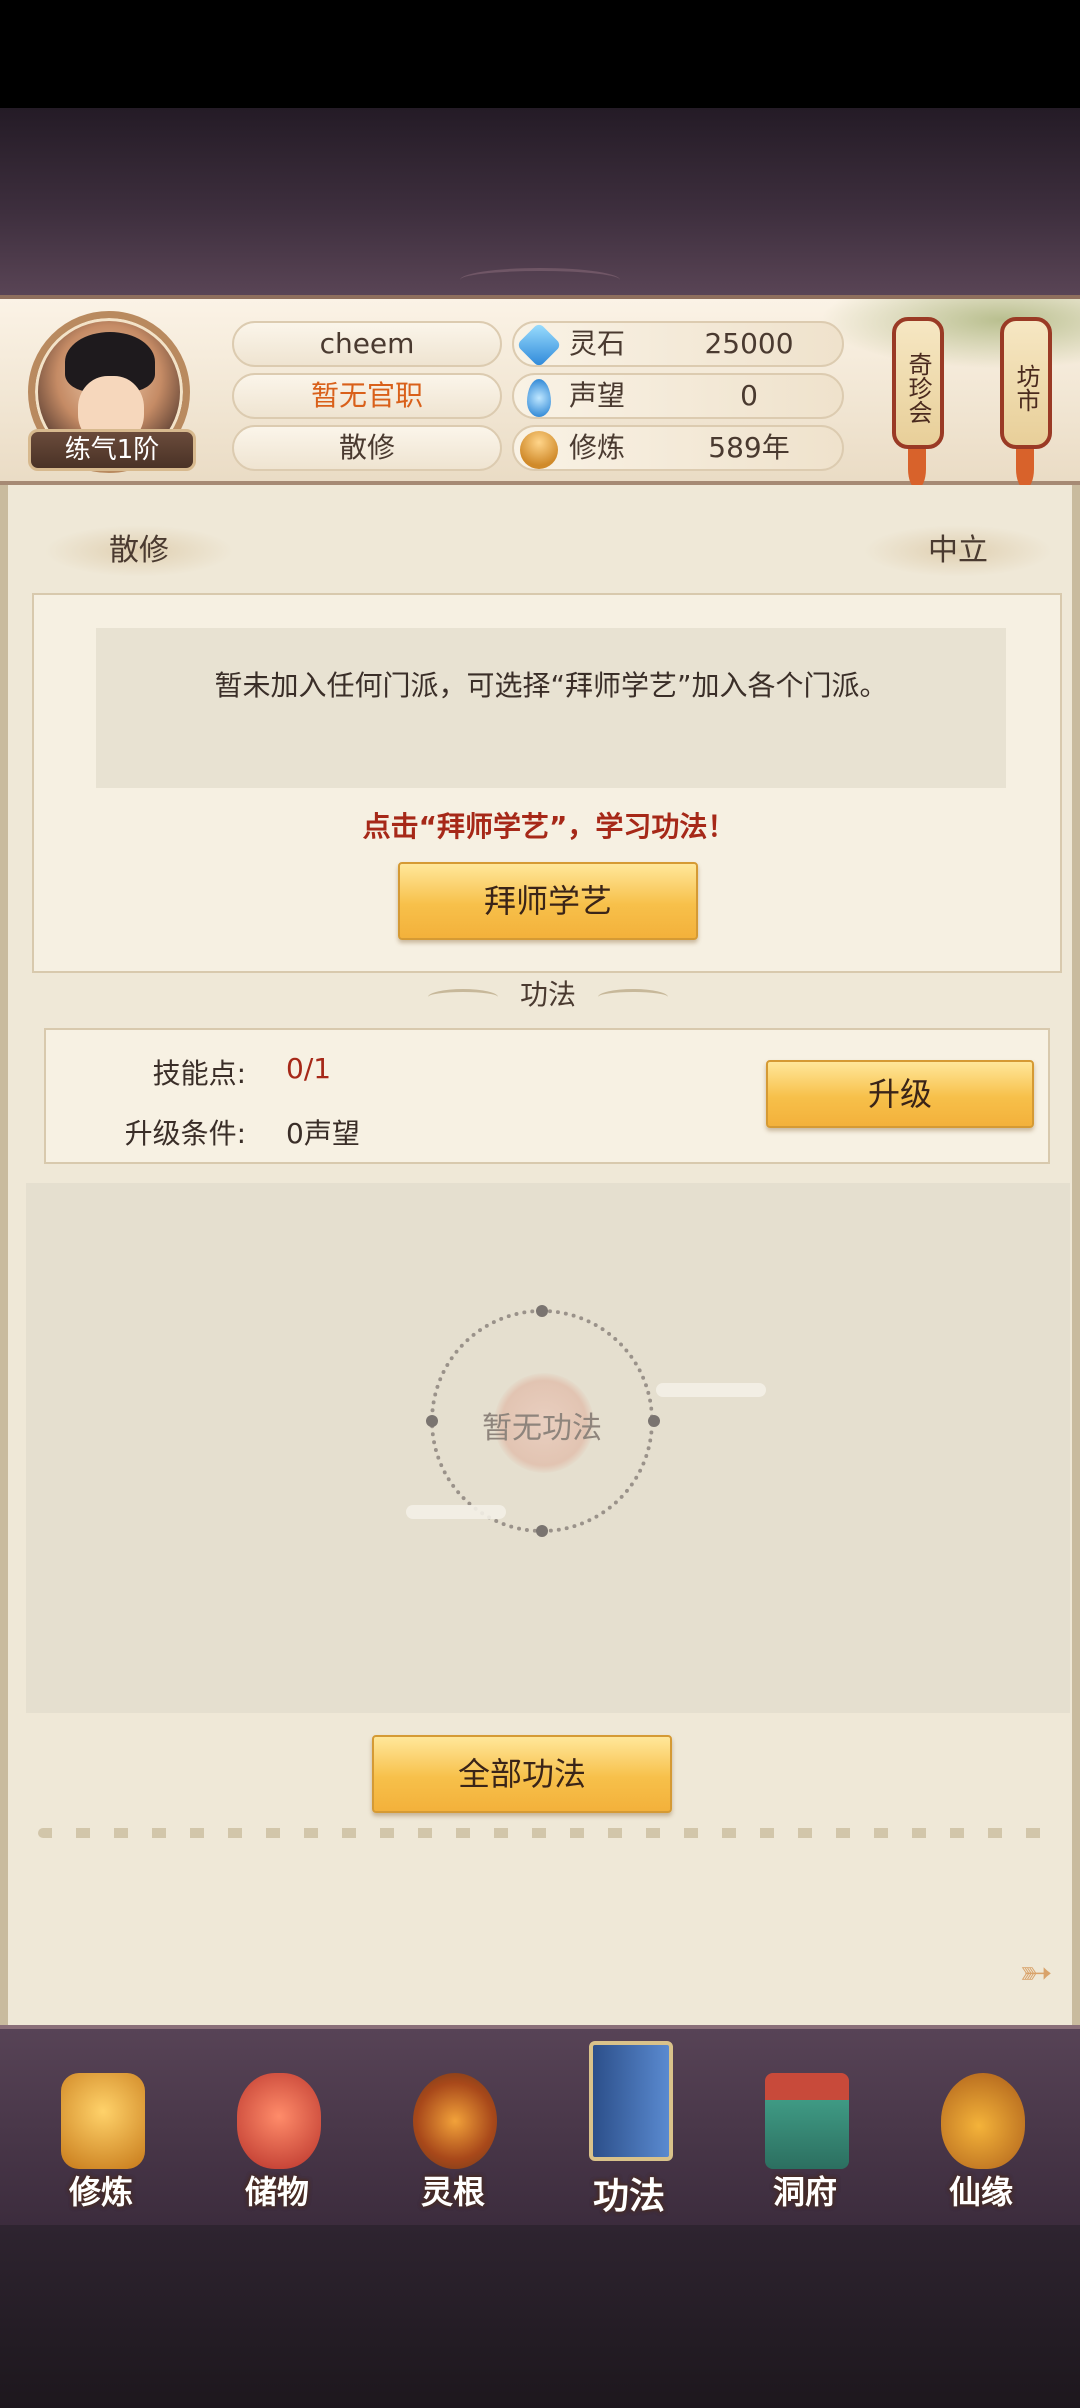  What do you see at coordinates (199, 1073) in the screenshot?
I see `skill-points-label: 技能点:` at bounding box center [199, 1073].